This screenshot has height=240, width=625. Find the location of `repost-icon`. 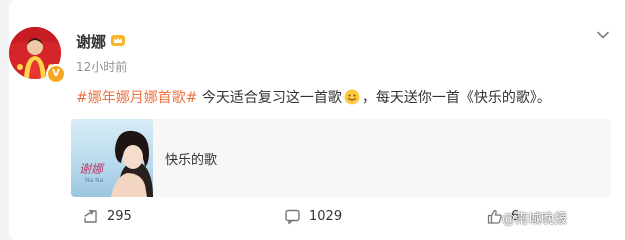

repost-icon is located at coordinates (90, 216).